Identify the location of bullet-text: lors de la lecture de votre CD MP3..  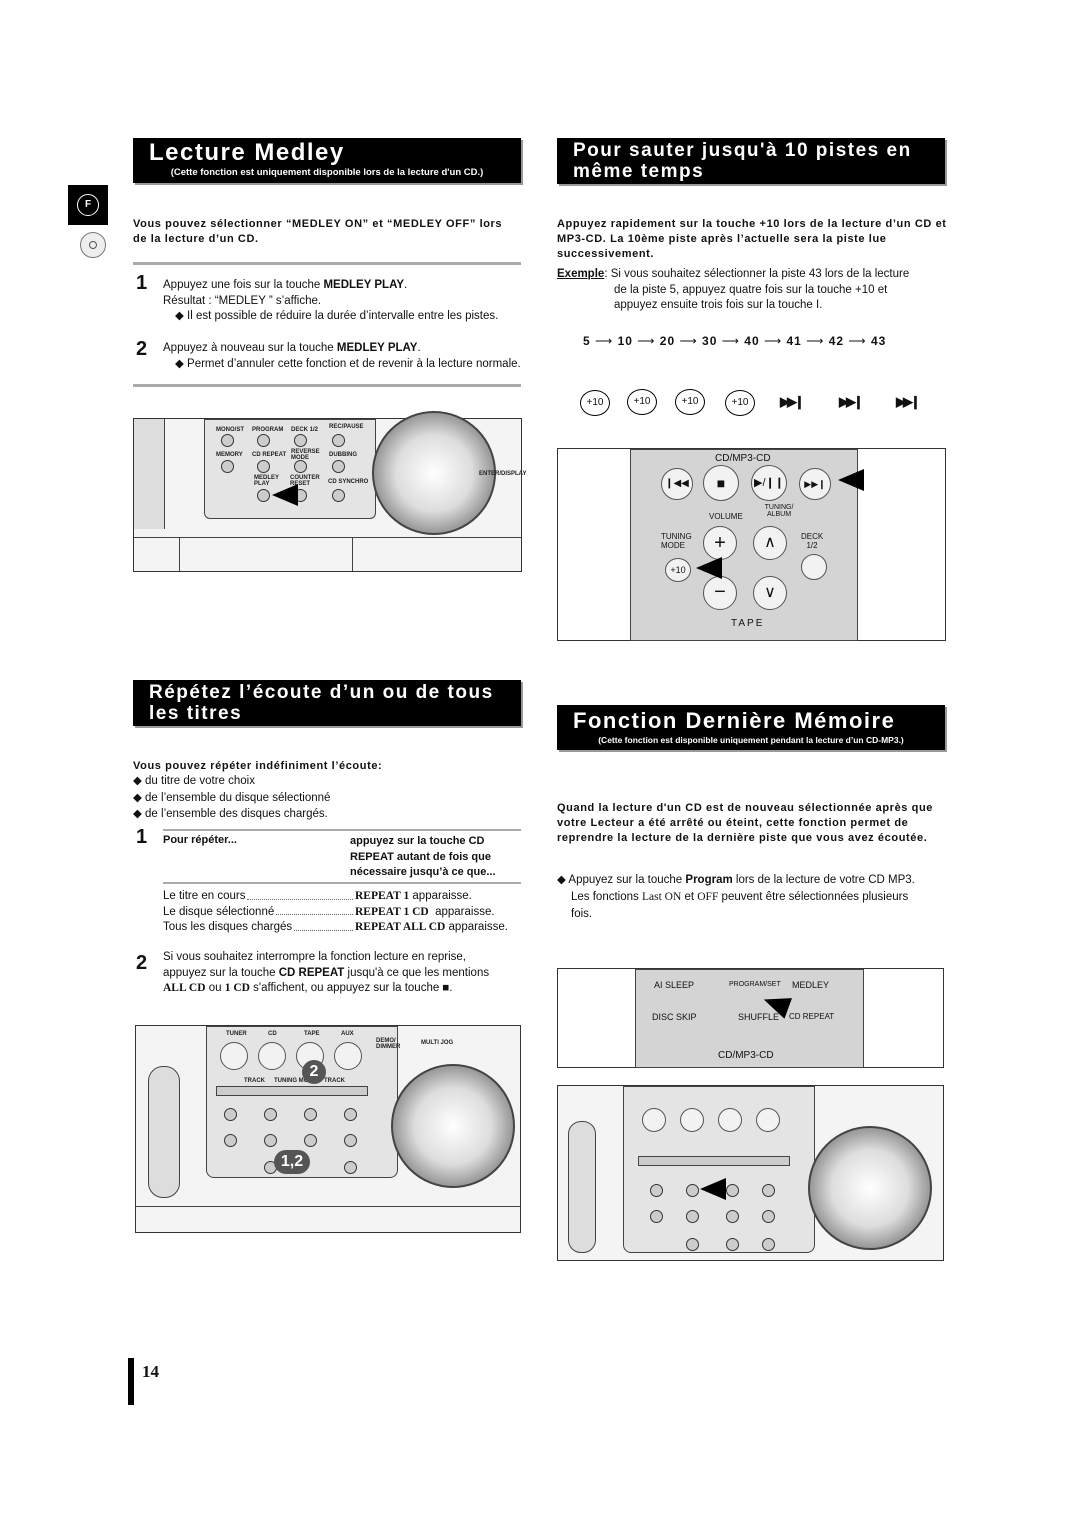
(823, 880).